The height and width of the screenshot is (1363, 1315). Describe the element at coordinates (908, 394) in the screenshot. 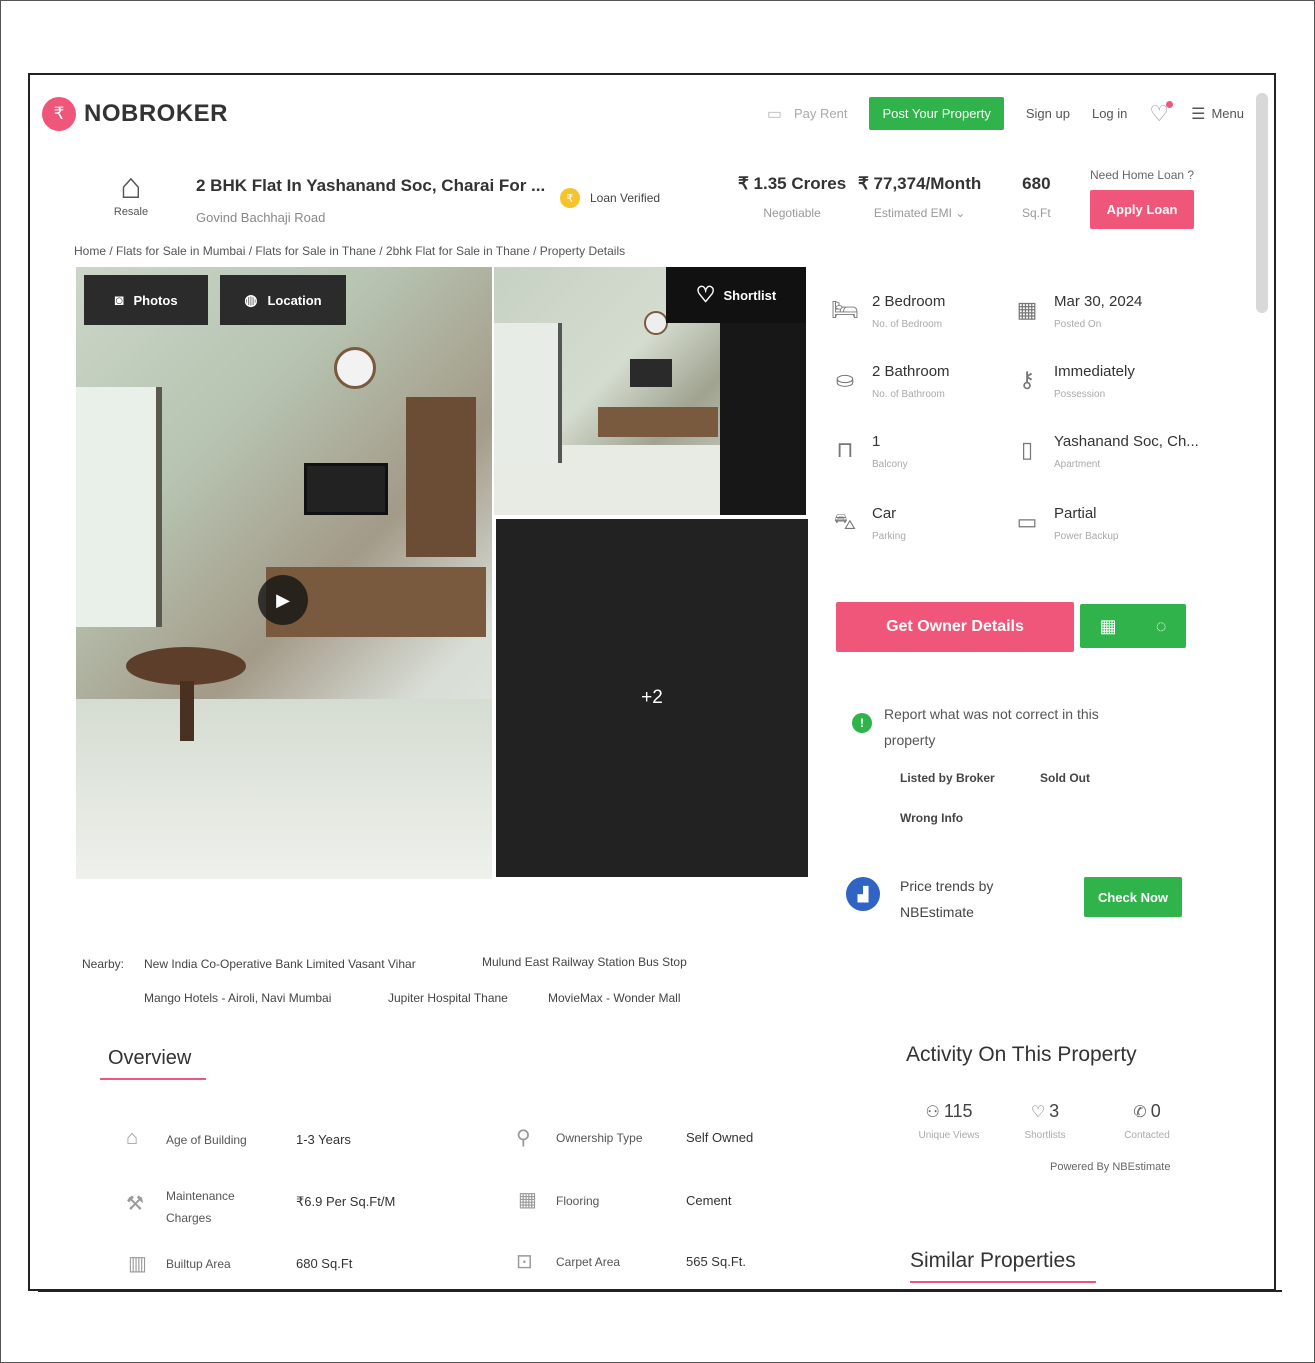

I see `spec-label: No. of Bathroom` at that location.